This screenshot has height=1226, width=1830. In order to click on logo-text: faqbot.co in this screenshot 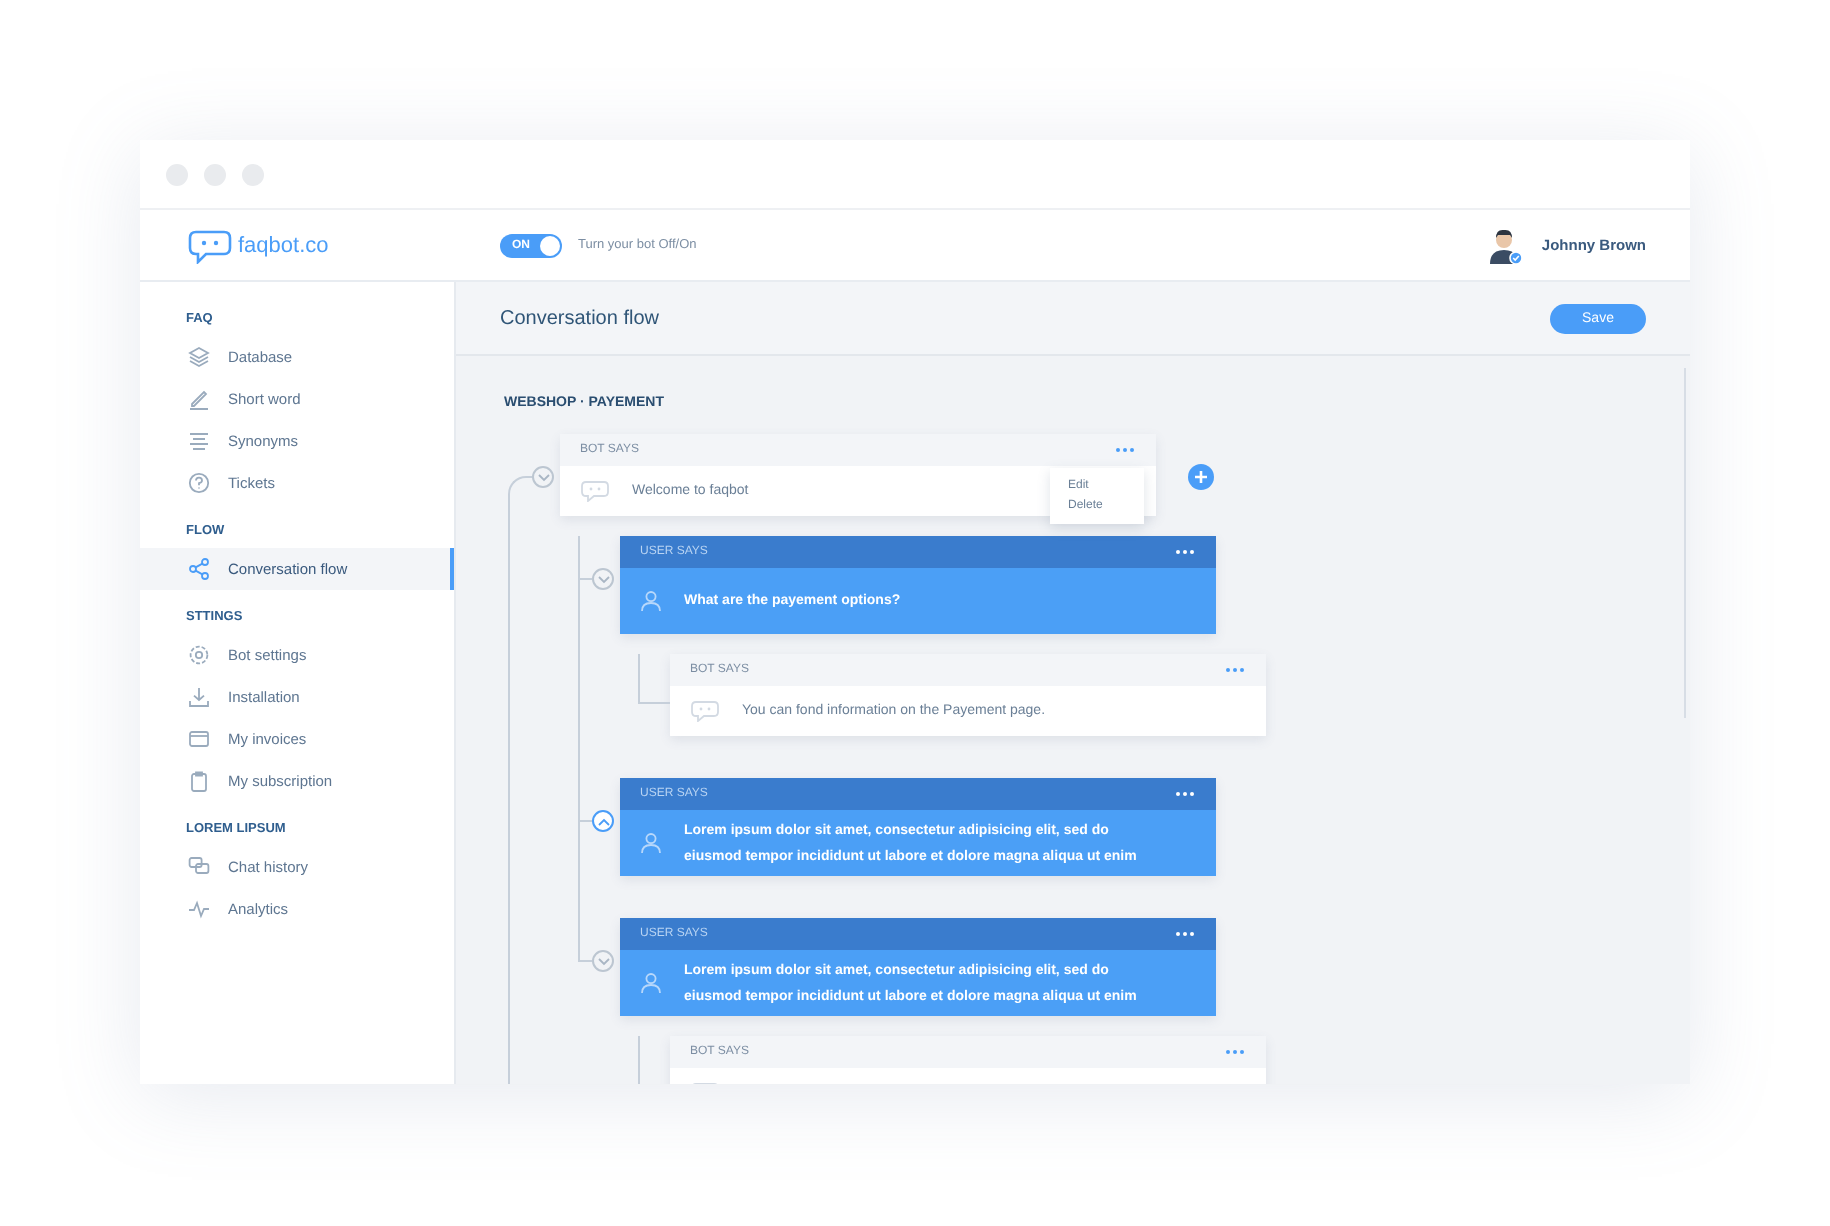, I will do `click(283, 245)`.